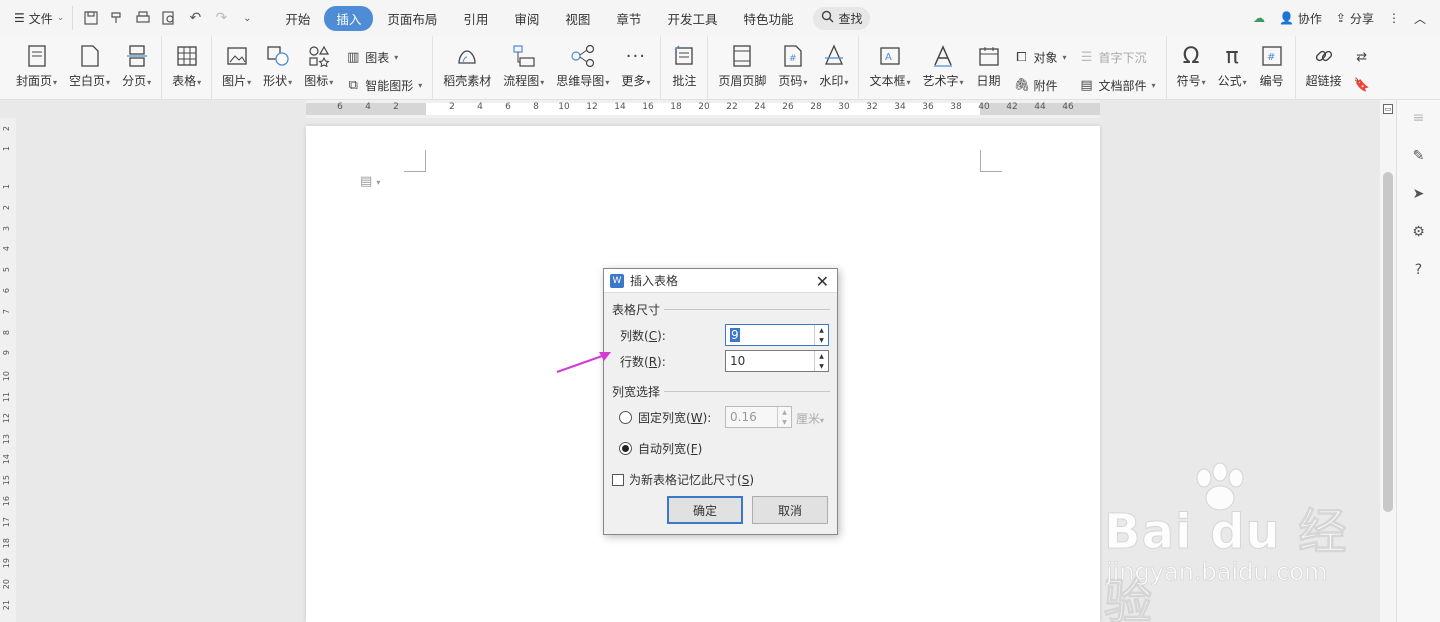 This screenshot has height=622, width=1440. I want to click on auto-width-option: 自动列宽(F), so click(660, 448).